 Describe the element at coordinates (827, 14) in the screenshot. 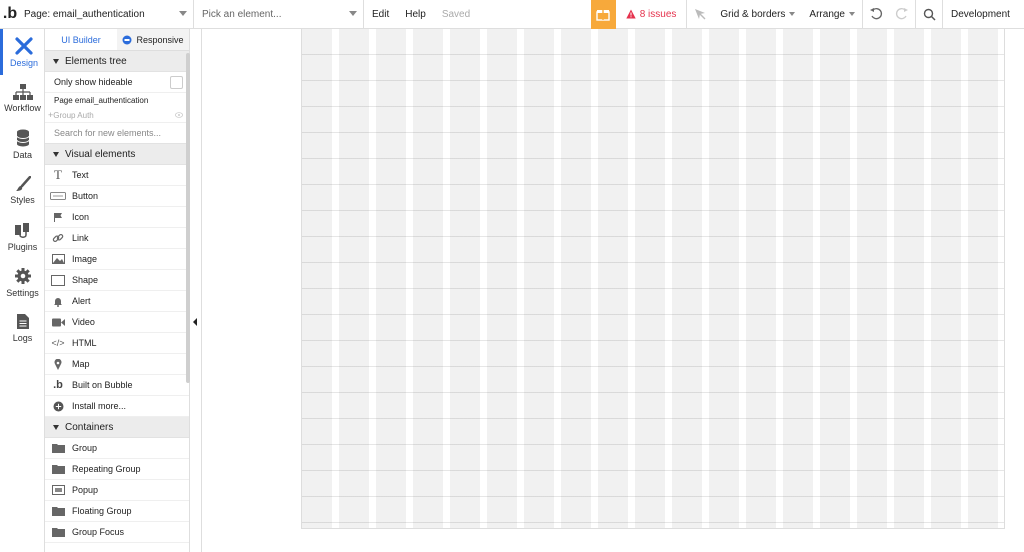

I see `arrange-label: Arrange` at that location.